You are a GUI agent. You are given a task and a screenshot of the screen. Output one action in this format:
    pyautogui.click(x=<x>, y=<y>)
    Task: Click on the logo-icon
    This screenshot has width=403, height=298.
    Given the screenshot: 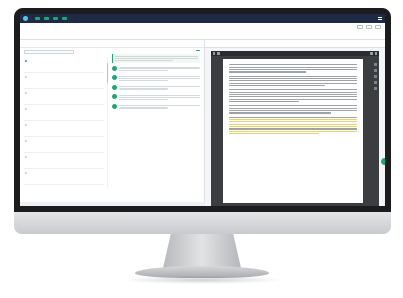 What is the action you would take?
    pyautogui.click(x=25, y=18)
    